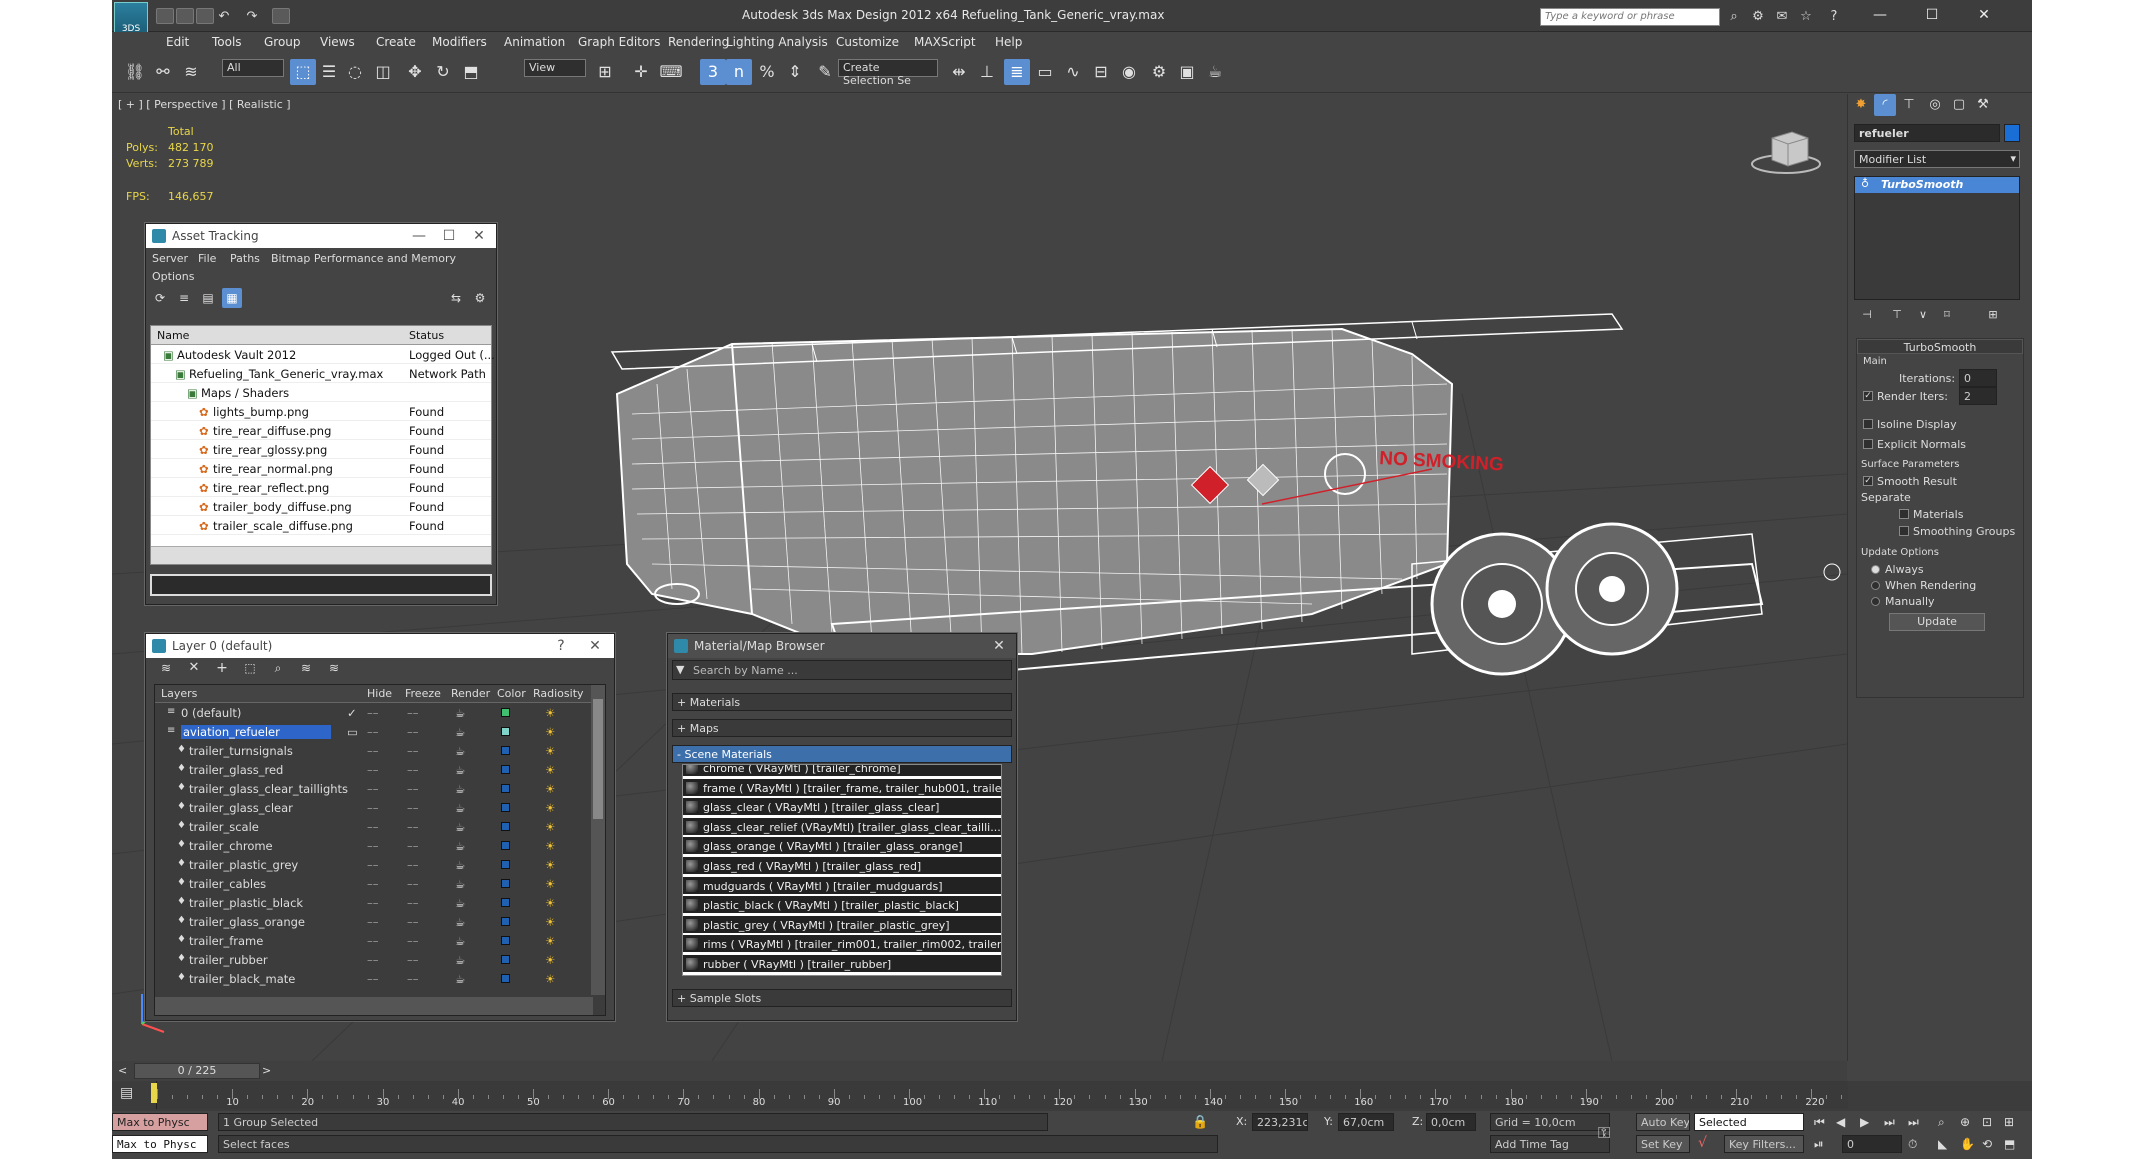 The image size is (2144, 1159). What do you see at coordinates (1875, 601) in the screenshot?
I see `manually-radio` at bounding box center [1875, 601].